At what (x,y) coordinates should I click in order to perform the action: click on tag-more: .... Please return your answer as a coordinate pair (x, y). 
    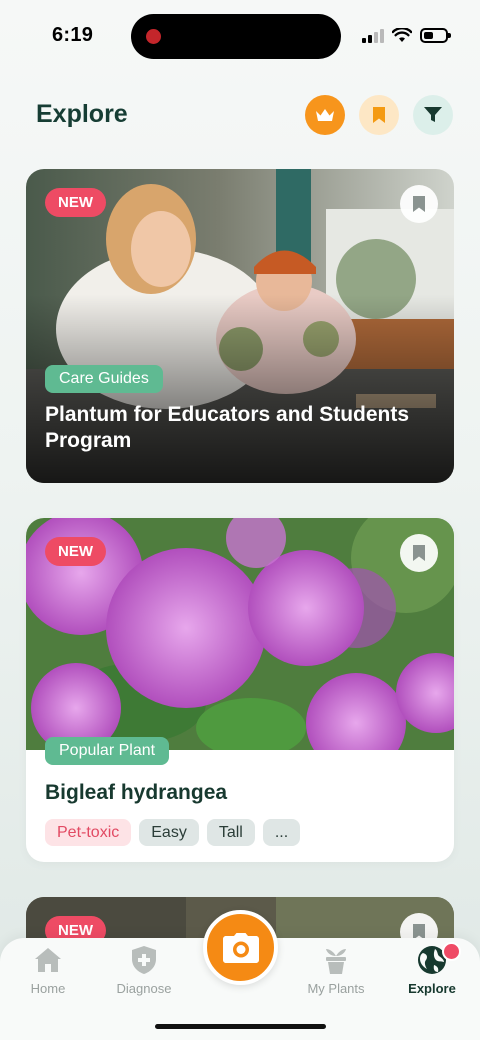
    Looking at the image, I should click on (281, 832).